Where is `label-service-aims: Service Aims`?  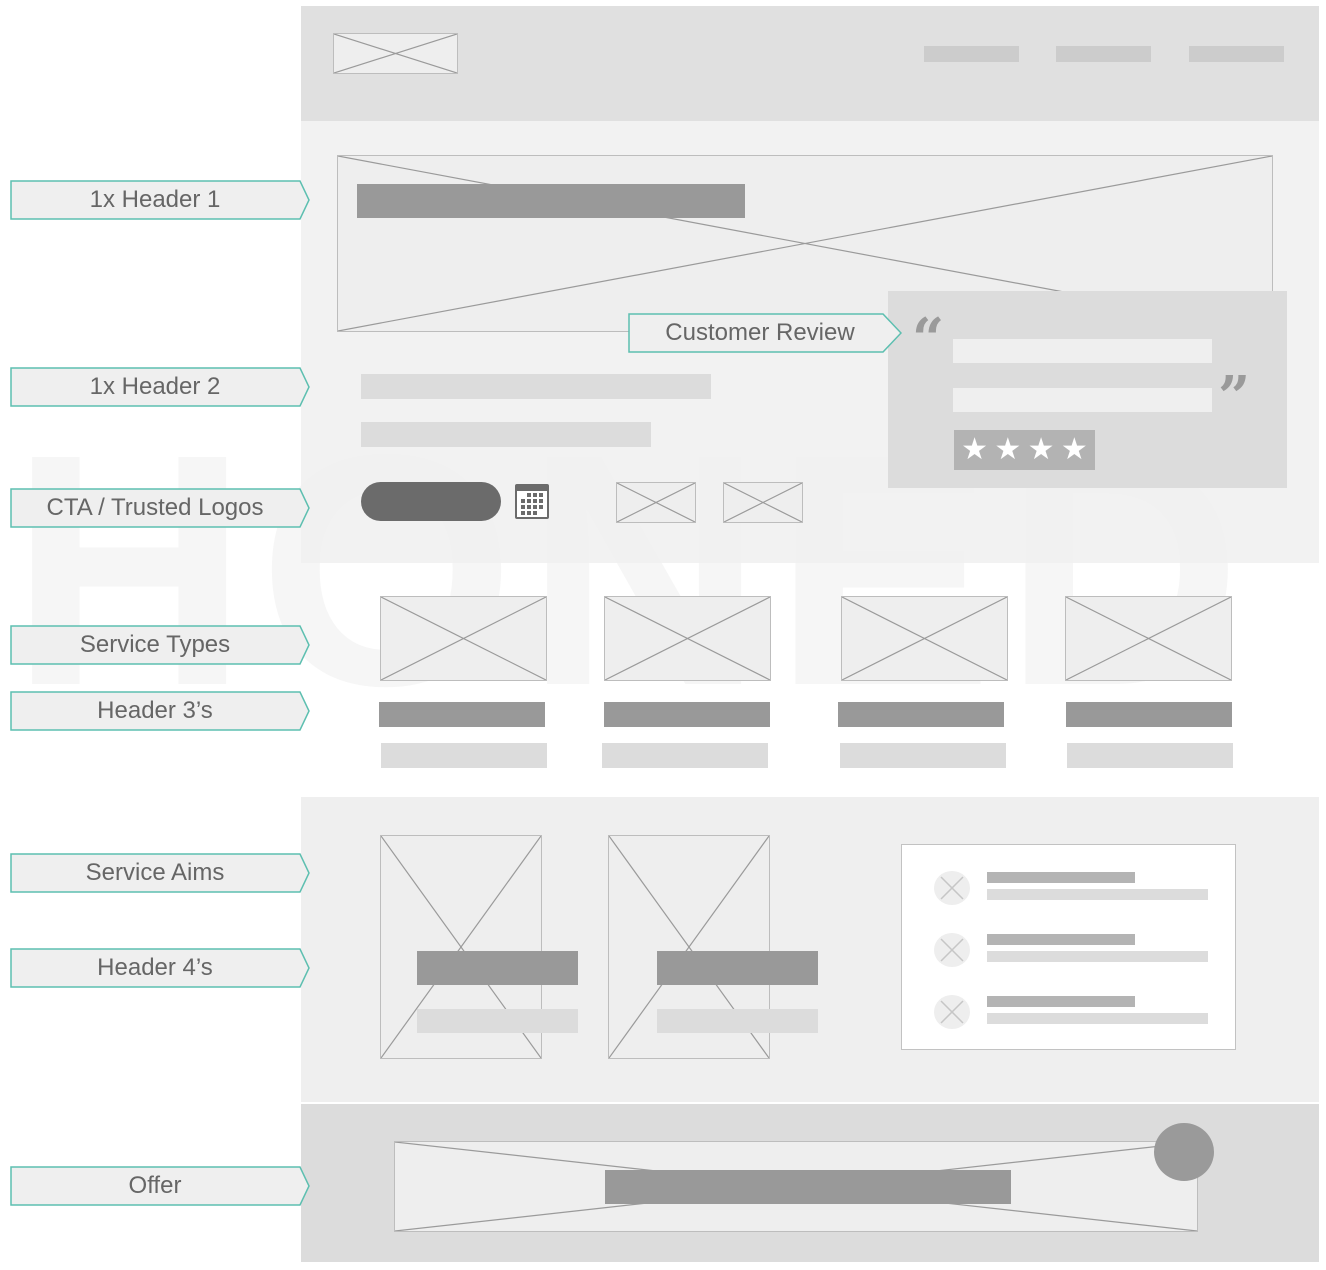 label-service-aims: Service Aims is located at coordinates (160, 873).